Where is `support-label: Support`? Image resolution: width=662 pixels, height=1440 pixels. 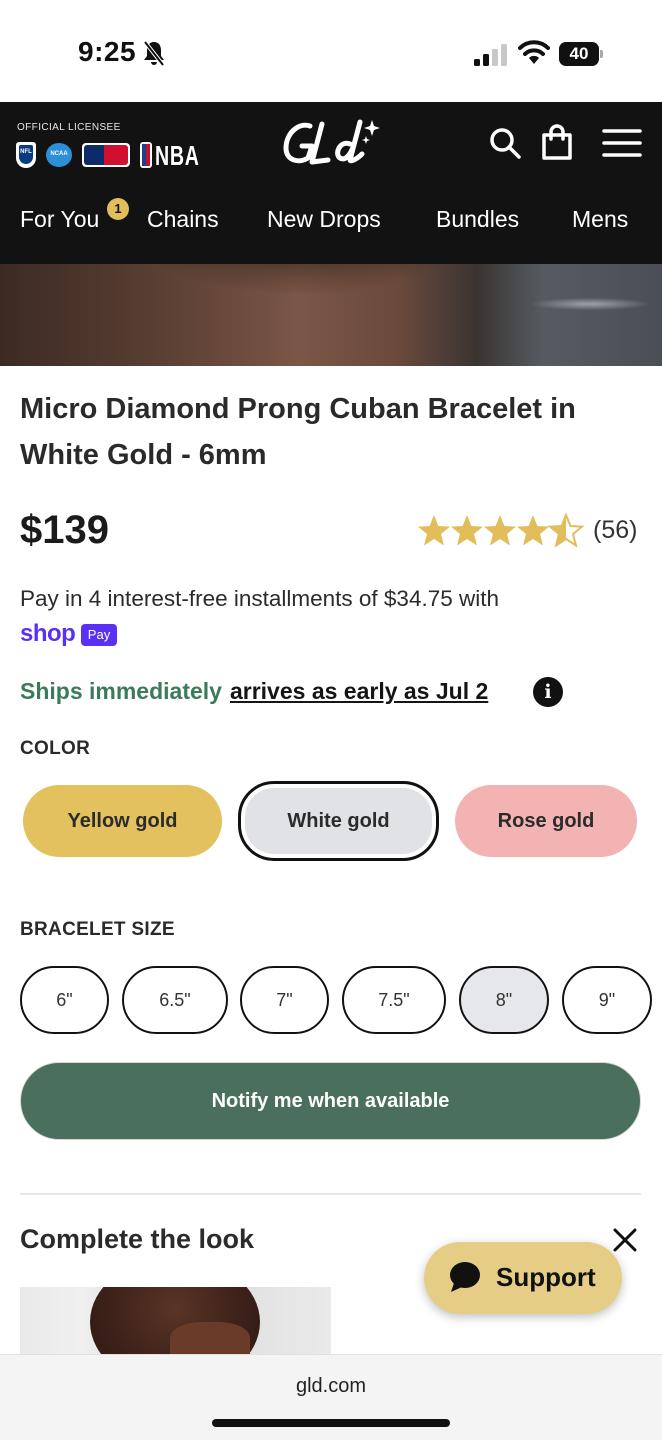
support-label: Support is located at coordinates (546, 1277).